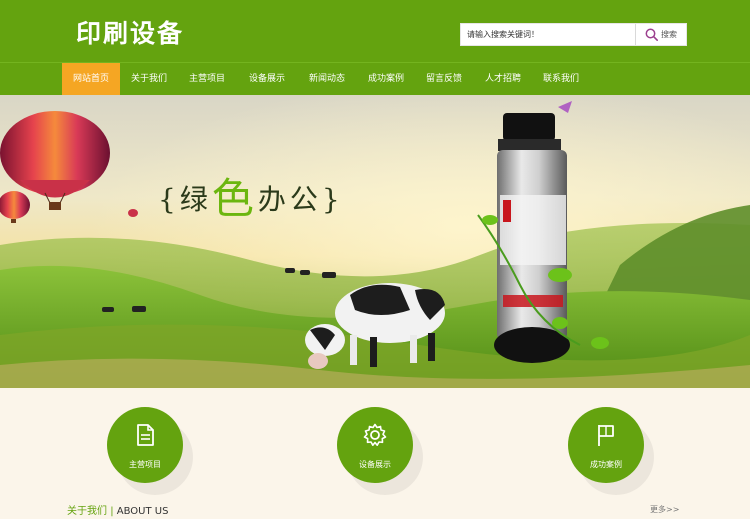  I want to click on search-box: 搜索, so click(573, 34).